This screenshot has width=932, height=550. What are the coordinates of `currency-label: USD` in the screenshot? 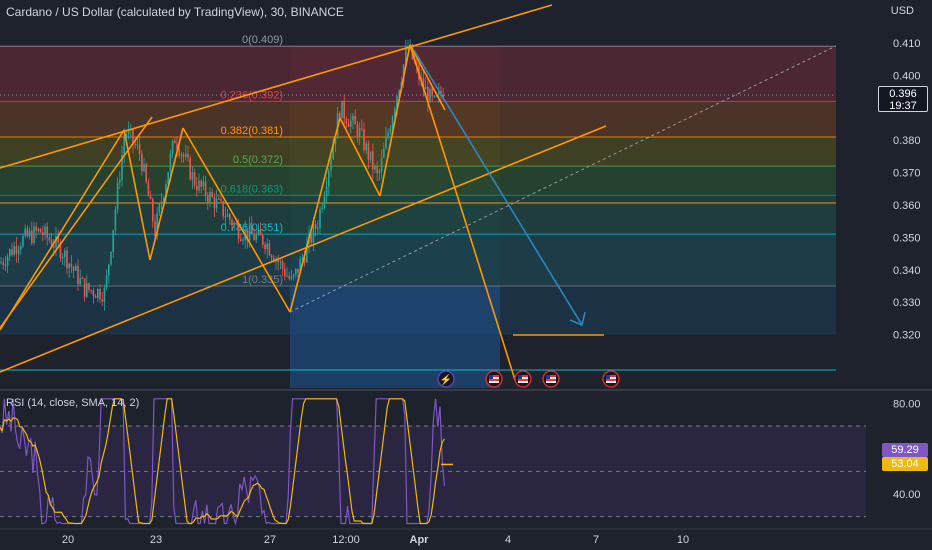 It's located at (902, 11).